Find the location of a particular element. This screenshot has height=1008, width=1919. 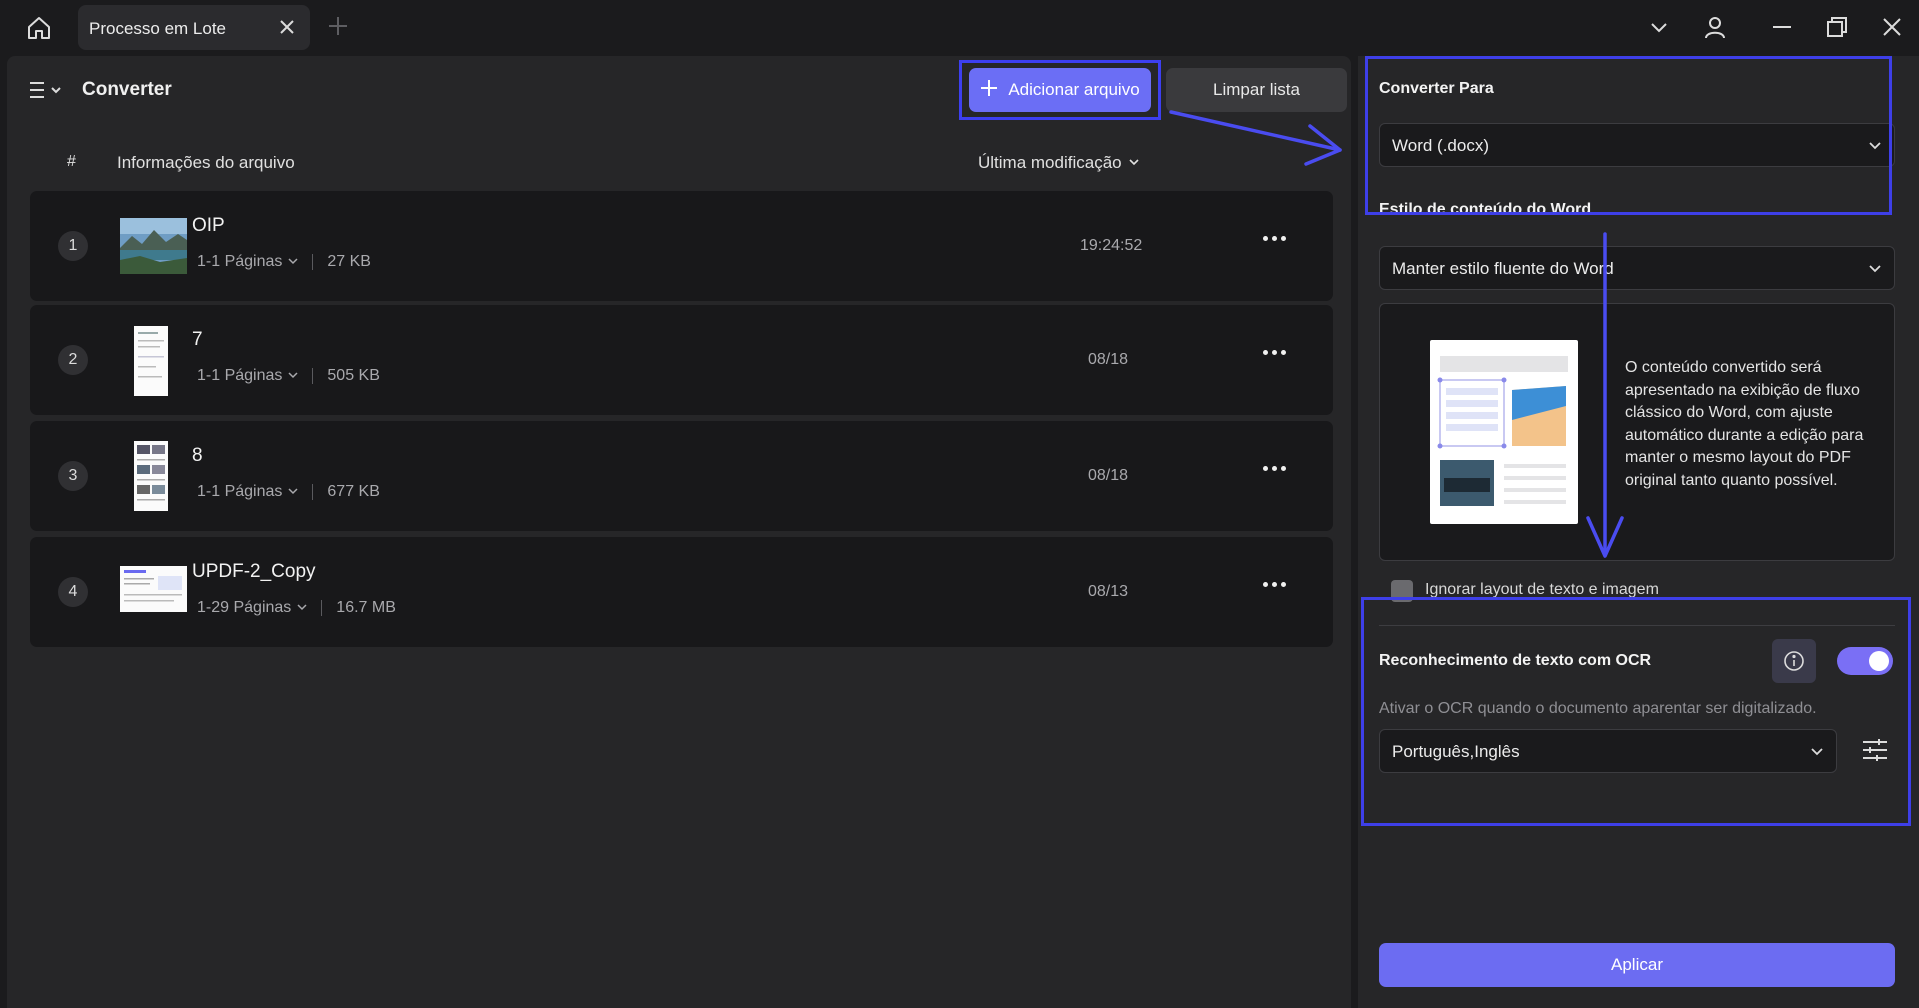

word-style-value: Manter estilo fluente do Word is located at coordinates (1503, 268).